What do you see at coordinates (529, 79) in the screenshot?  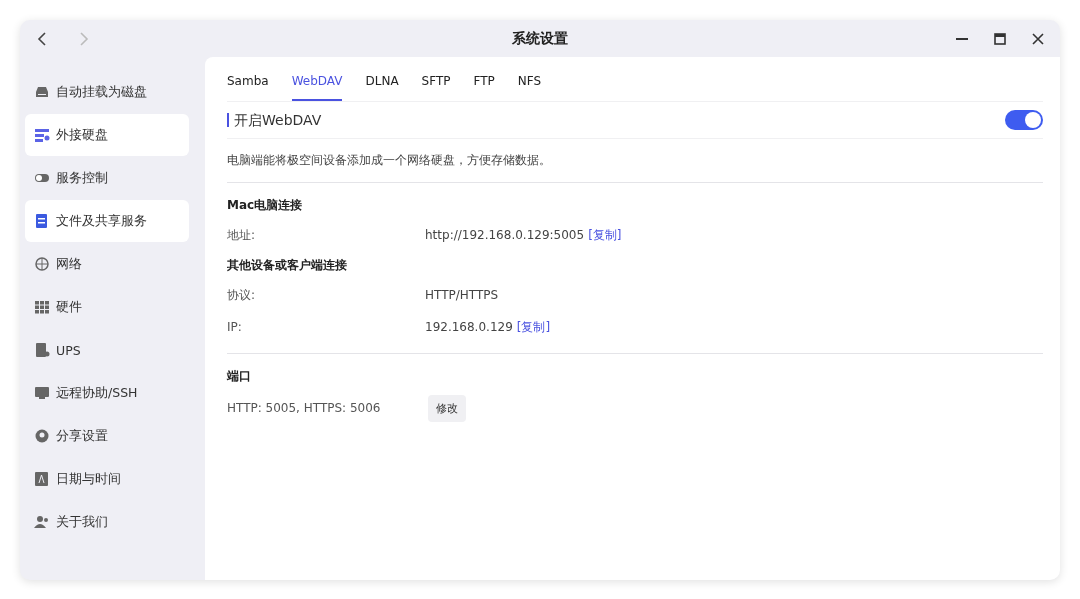 I see `tab: NFS` at bounding box center [529, 79].